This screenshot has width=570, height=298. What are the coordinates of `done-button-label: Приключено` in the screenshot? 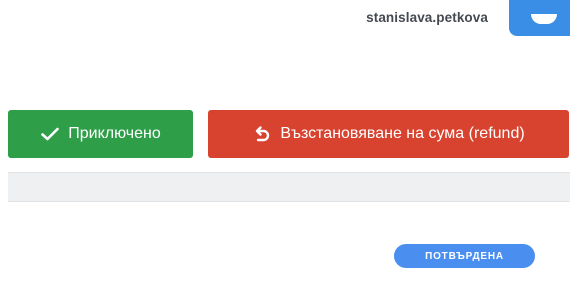 It's located at (114, 133).